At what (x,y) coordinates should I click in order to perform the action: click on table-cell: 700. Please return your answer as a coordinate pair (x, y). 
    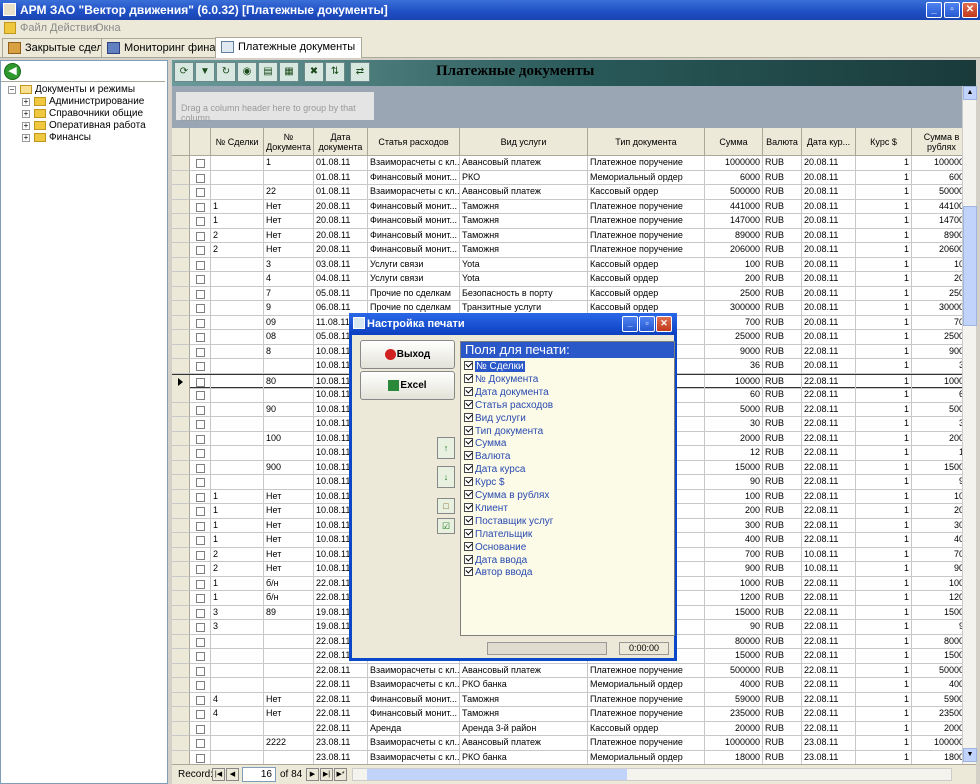
    Looking at the image, I should click on (734, 554).